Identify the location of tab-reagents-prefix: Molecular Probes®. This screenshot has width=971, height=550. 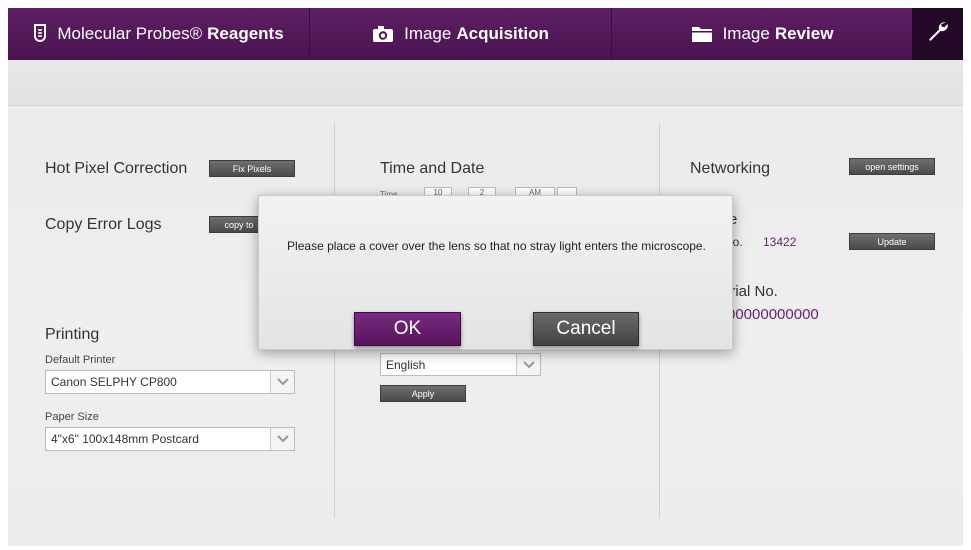
(130, 33).